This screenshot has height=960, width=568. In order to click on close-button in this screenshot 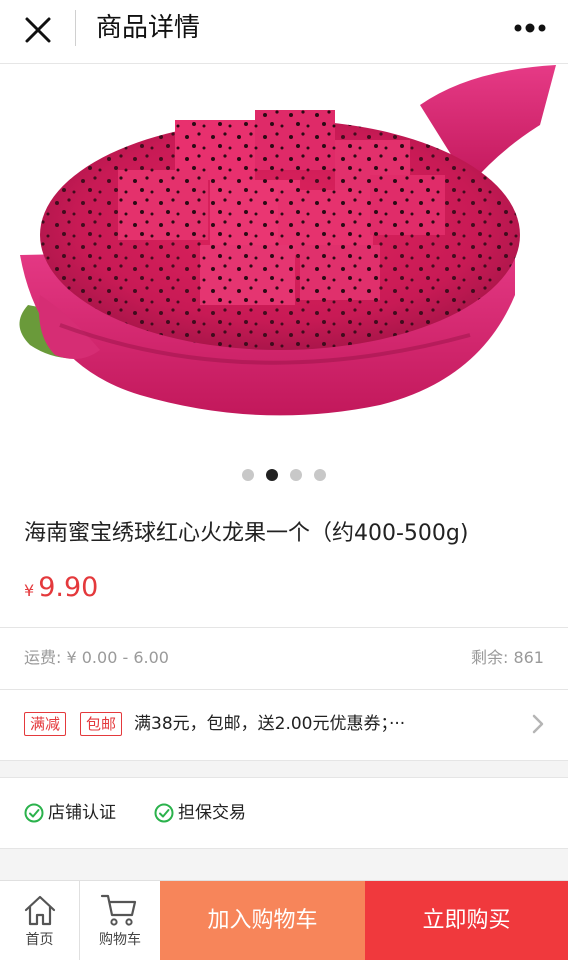, I will do `click(38, 30)`.